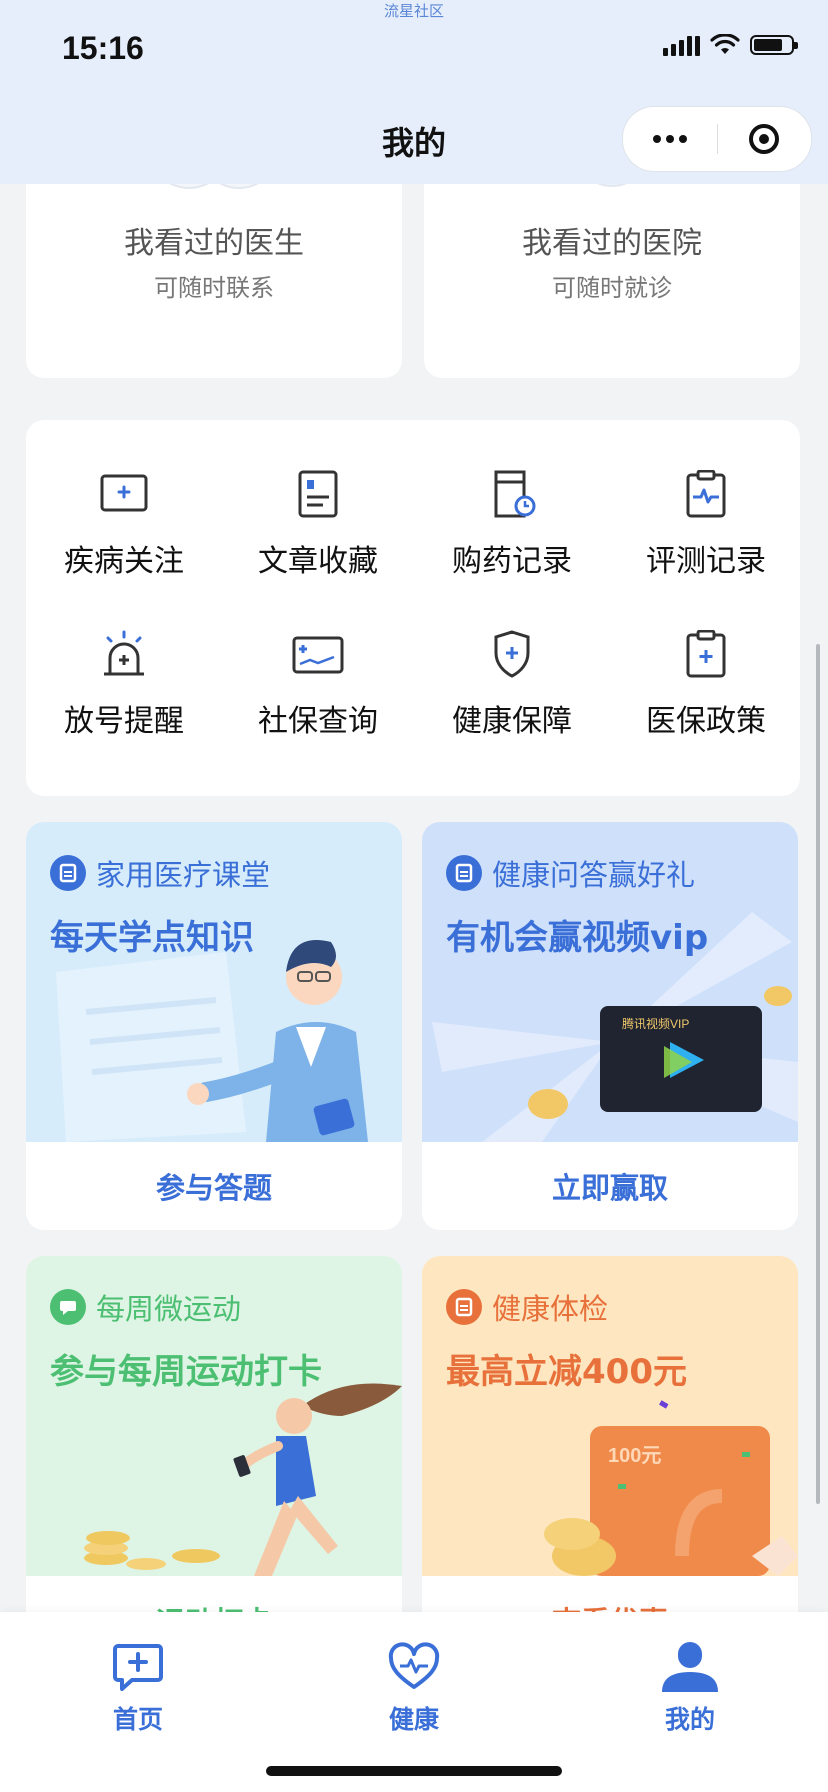  What do you see at coordinates (68, 873) in the screenshot?
I see `class-icon` at bounding box center [68, 873].